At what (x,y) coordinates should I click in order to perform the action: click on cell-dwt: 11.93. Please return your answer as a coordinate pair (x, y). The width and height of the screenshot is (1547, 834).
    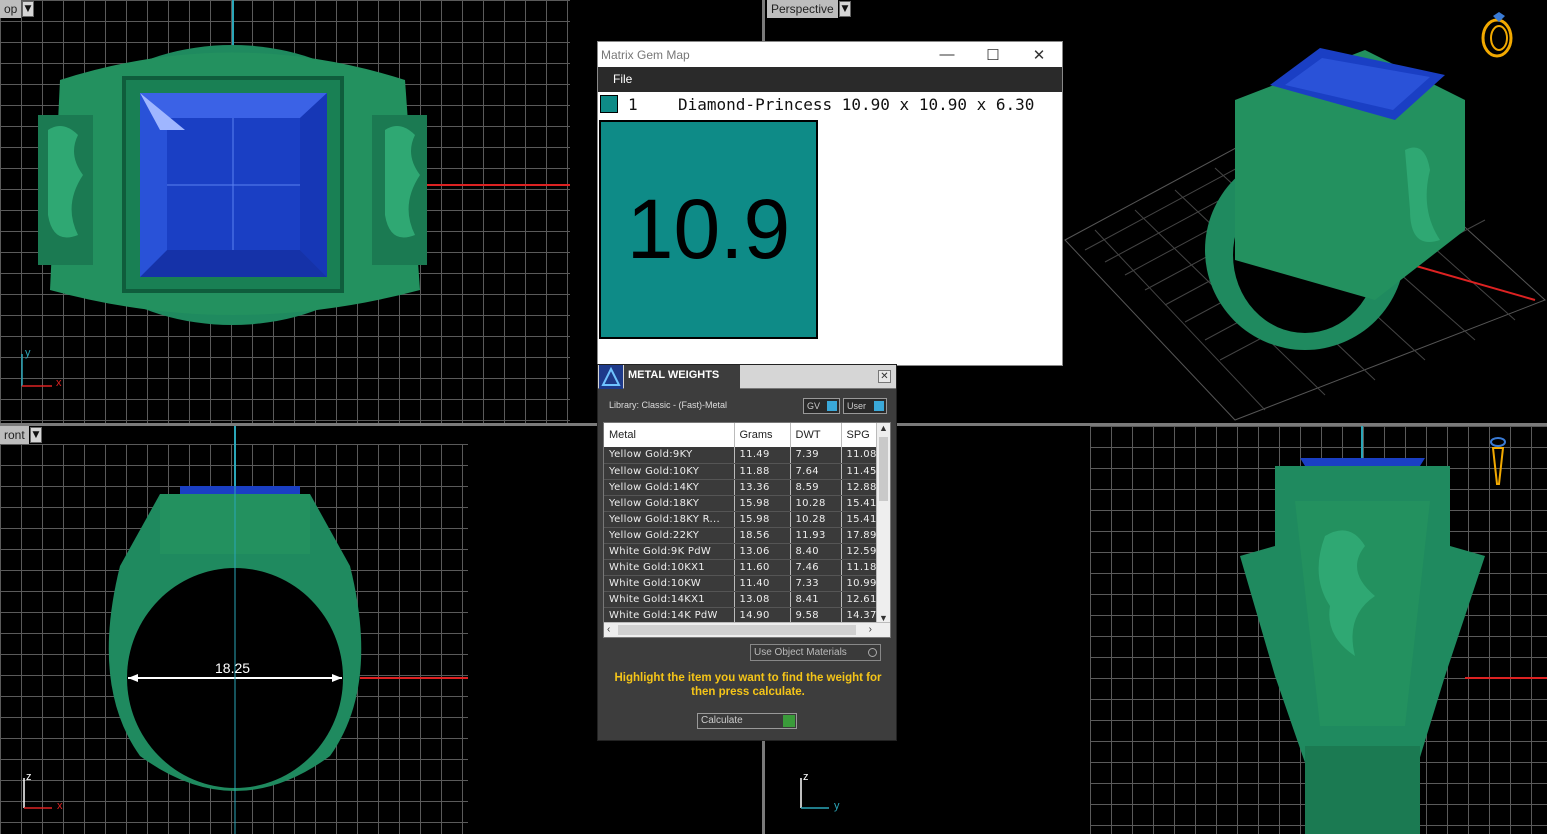
    Looking at the image, I should click on (816, 535).